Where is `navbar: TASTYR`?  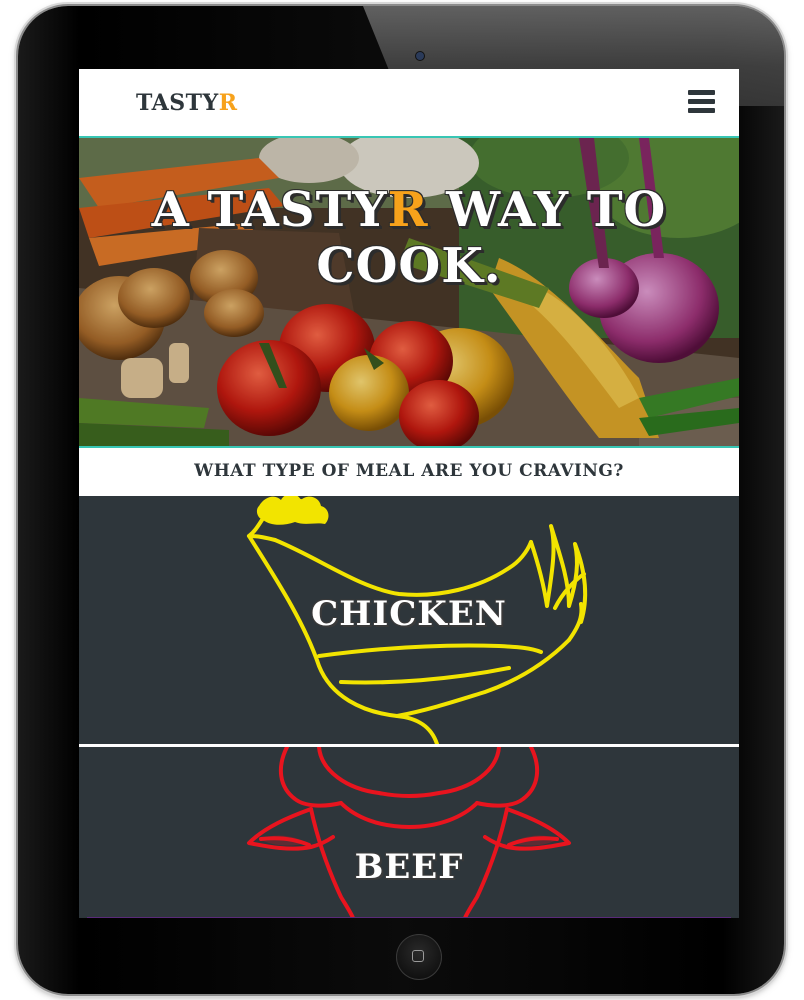
navbar: TASTYR is located at coordinates (409, 103).